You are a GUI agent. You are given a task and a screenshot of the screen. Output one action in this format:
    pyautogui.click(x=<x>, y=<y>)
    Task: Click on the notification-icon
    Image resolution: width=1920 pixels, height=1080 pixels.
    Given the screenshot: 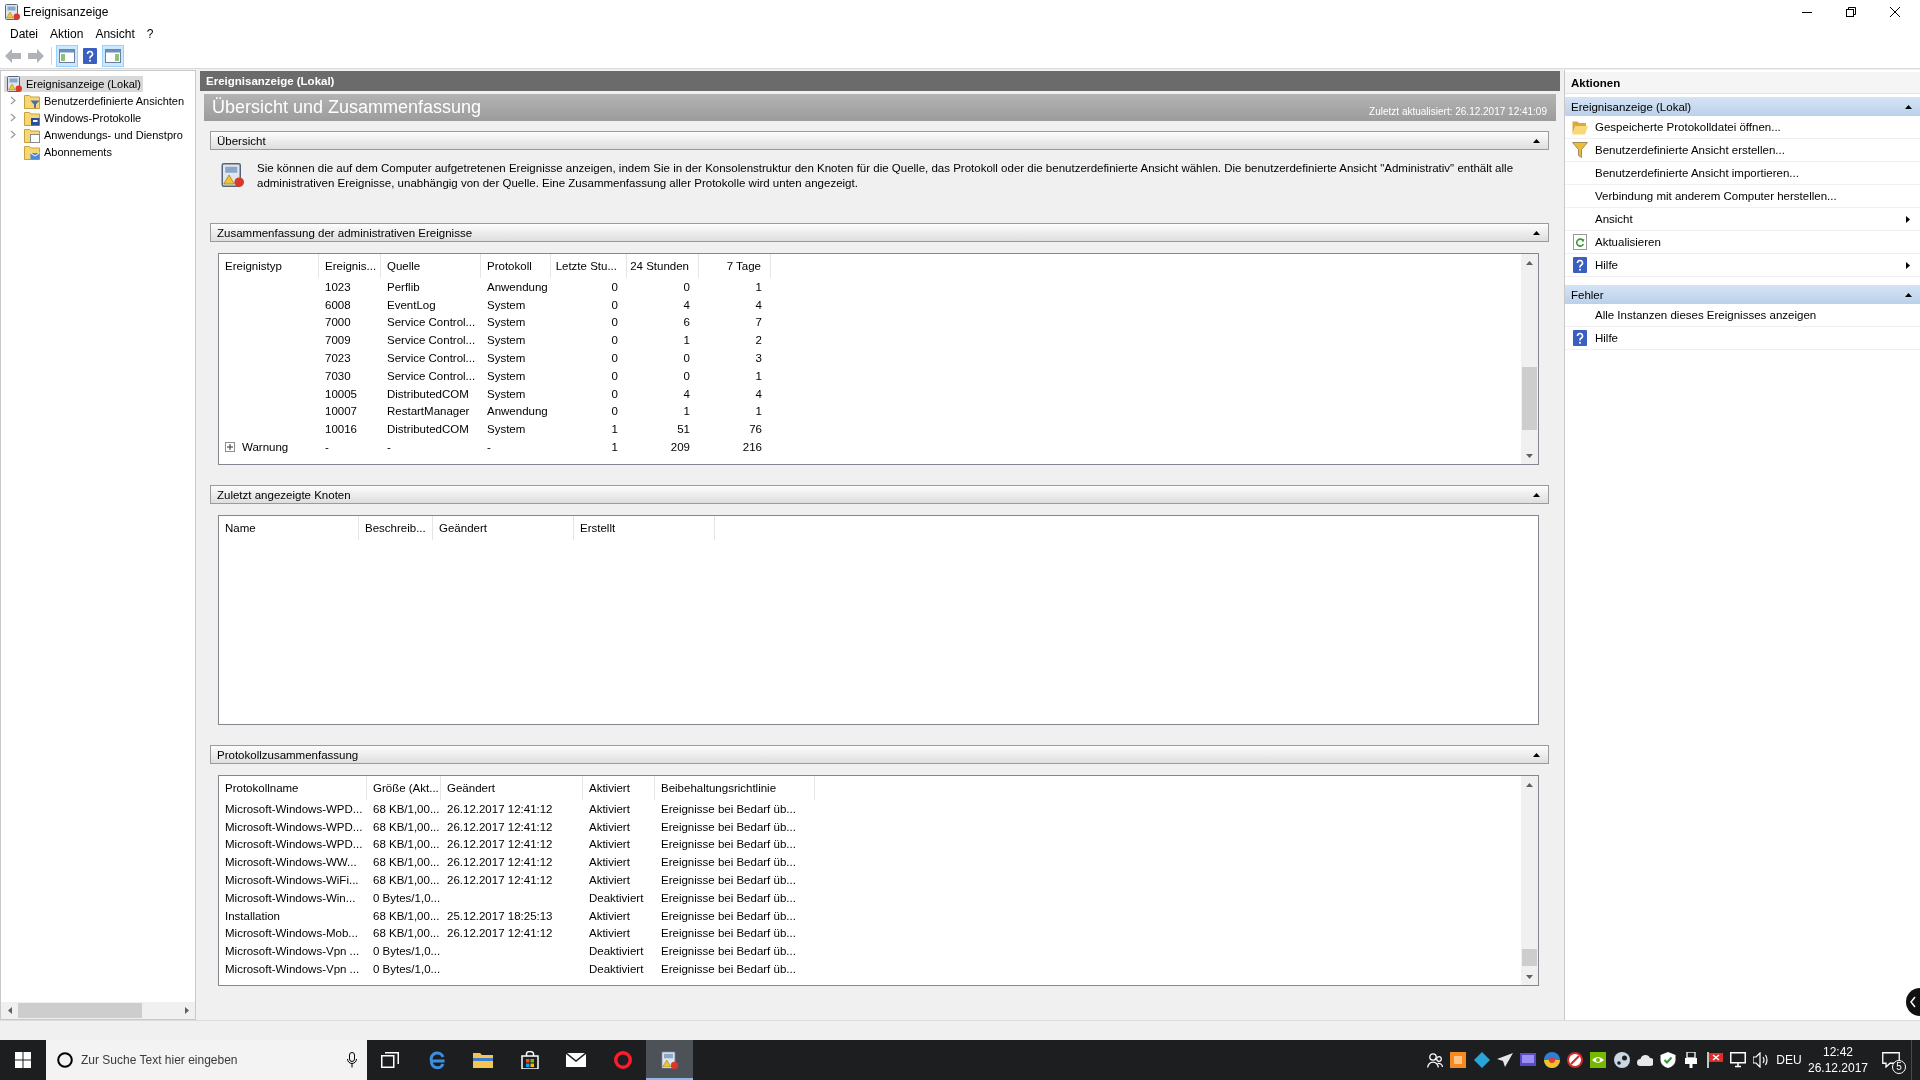 What is the action you would take?
    pyautogui.click(x=1891, y=1060)
    